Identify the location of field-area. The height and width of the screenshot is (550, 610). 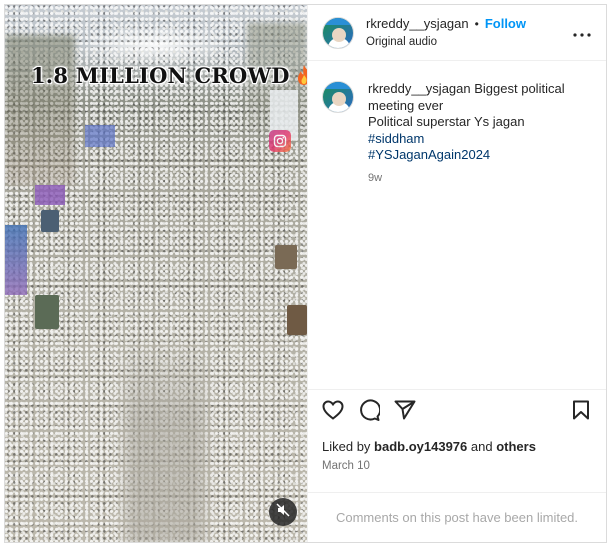
(40, 110).